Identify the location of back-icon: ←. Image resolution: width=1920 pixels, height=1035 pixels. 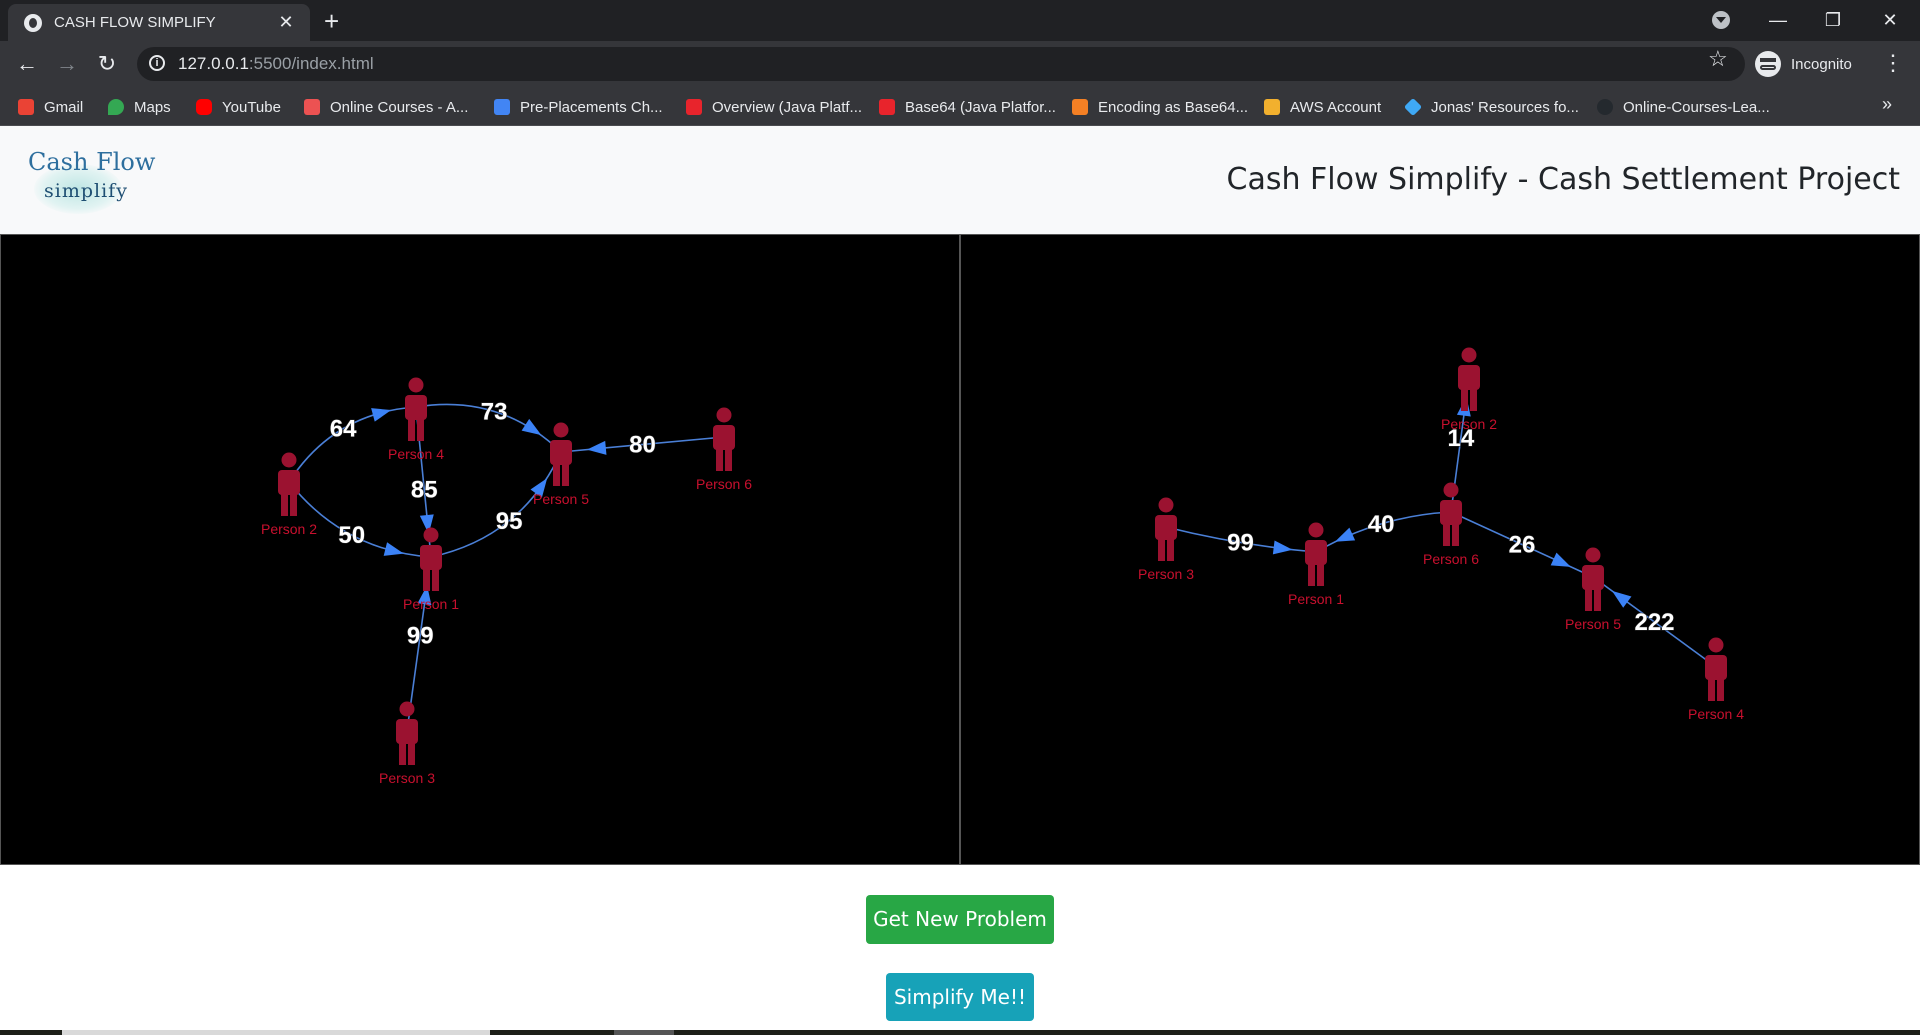
(27, 64).